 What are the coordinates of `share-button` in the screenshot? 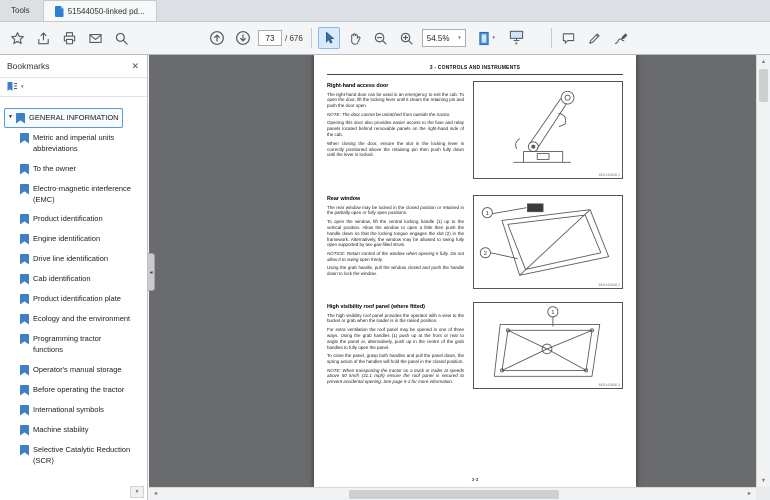 It's located at (43, 38).